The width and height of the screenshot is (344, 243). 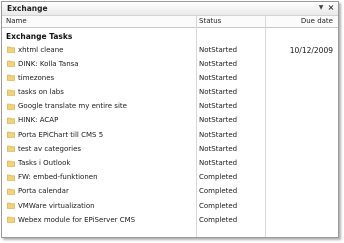 I want to click on task-subject: Google translate my entire site, so click(x=72, y=106).